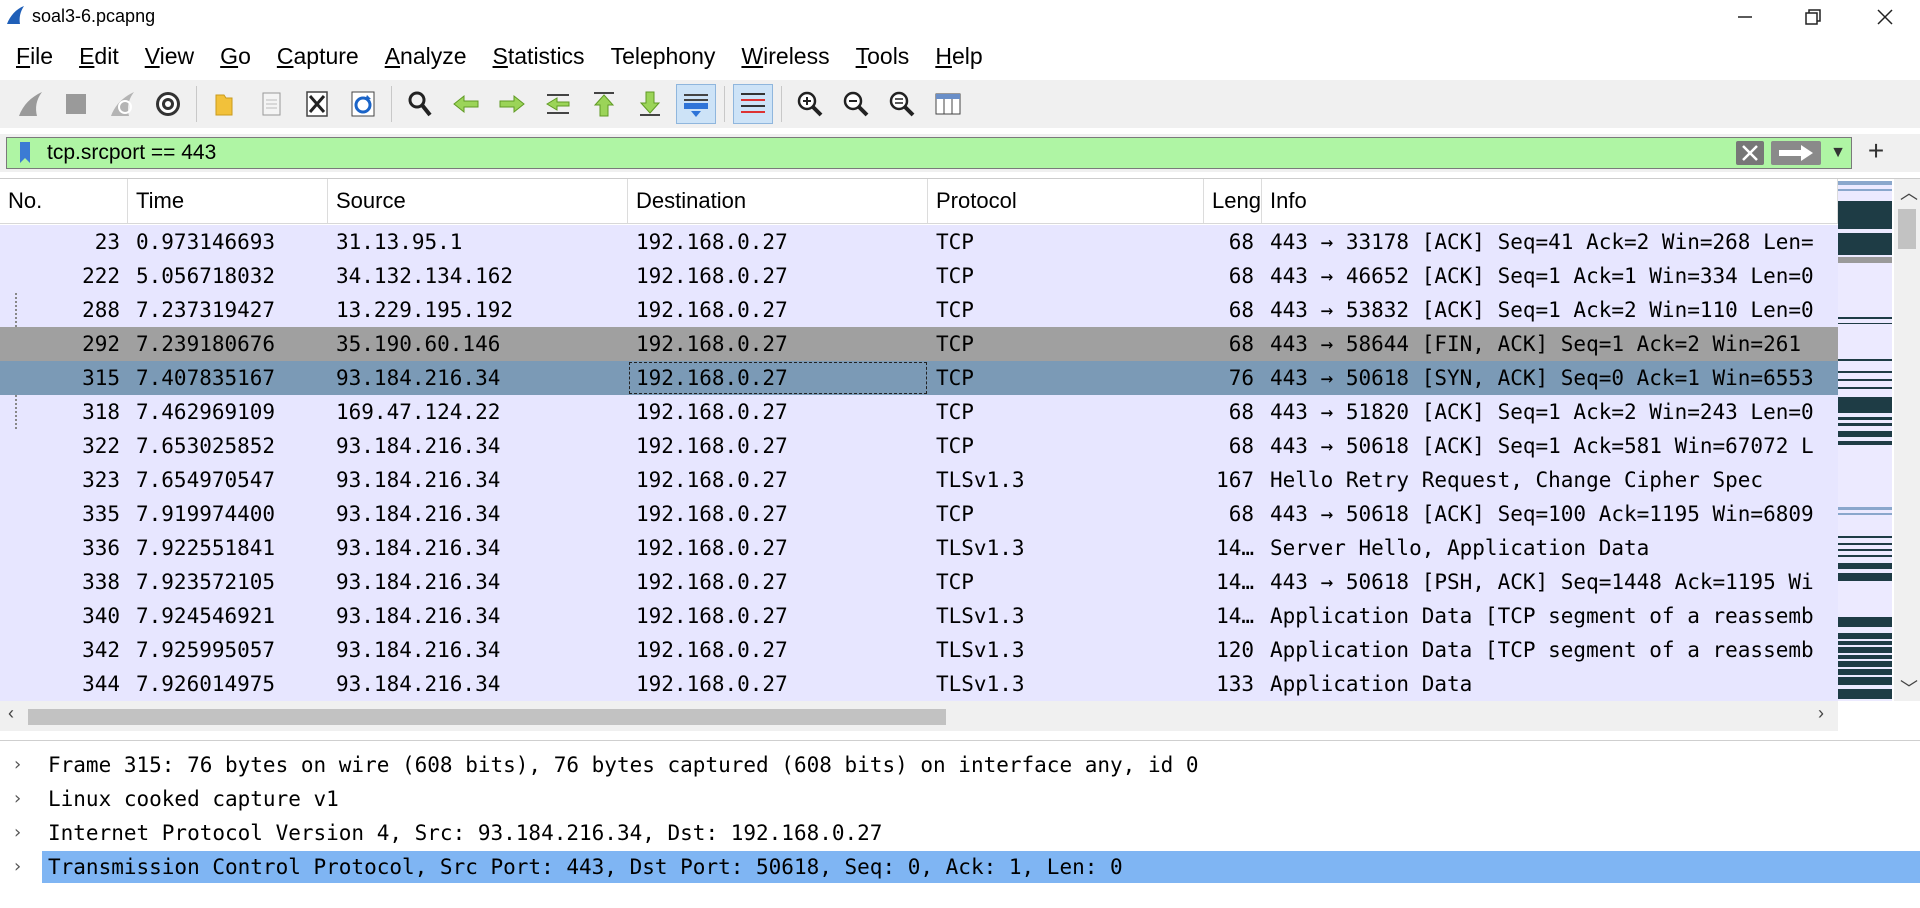  Describe the element at coordinates (1876, 151) in the screenshot. I see `add-filter-button: +` at that location.